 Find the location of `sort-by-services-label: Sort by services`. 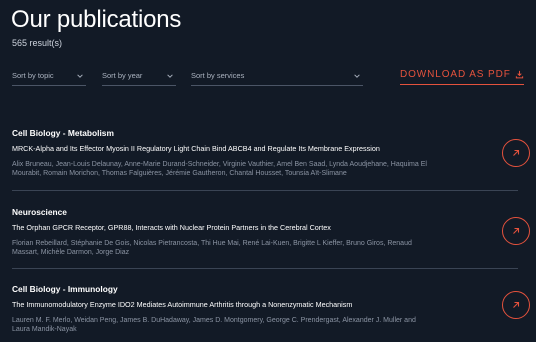

sort-by-services-label: Sort by services is located at coordinates (218, 75).